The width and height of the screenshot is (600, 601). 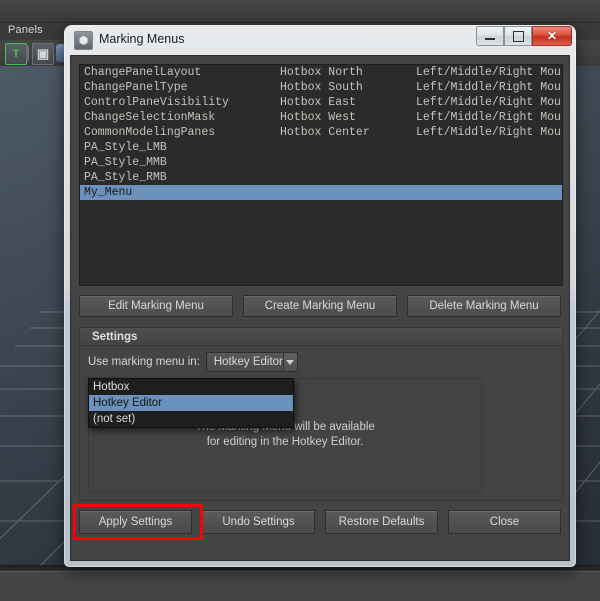 What do you see at coordinates (182, 147) in the screenshot?
I see `marking-menu-name: PA_Style_LMB` at bounding box center [182, 147].